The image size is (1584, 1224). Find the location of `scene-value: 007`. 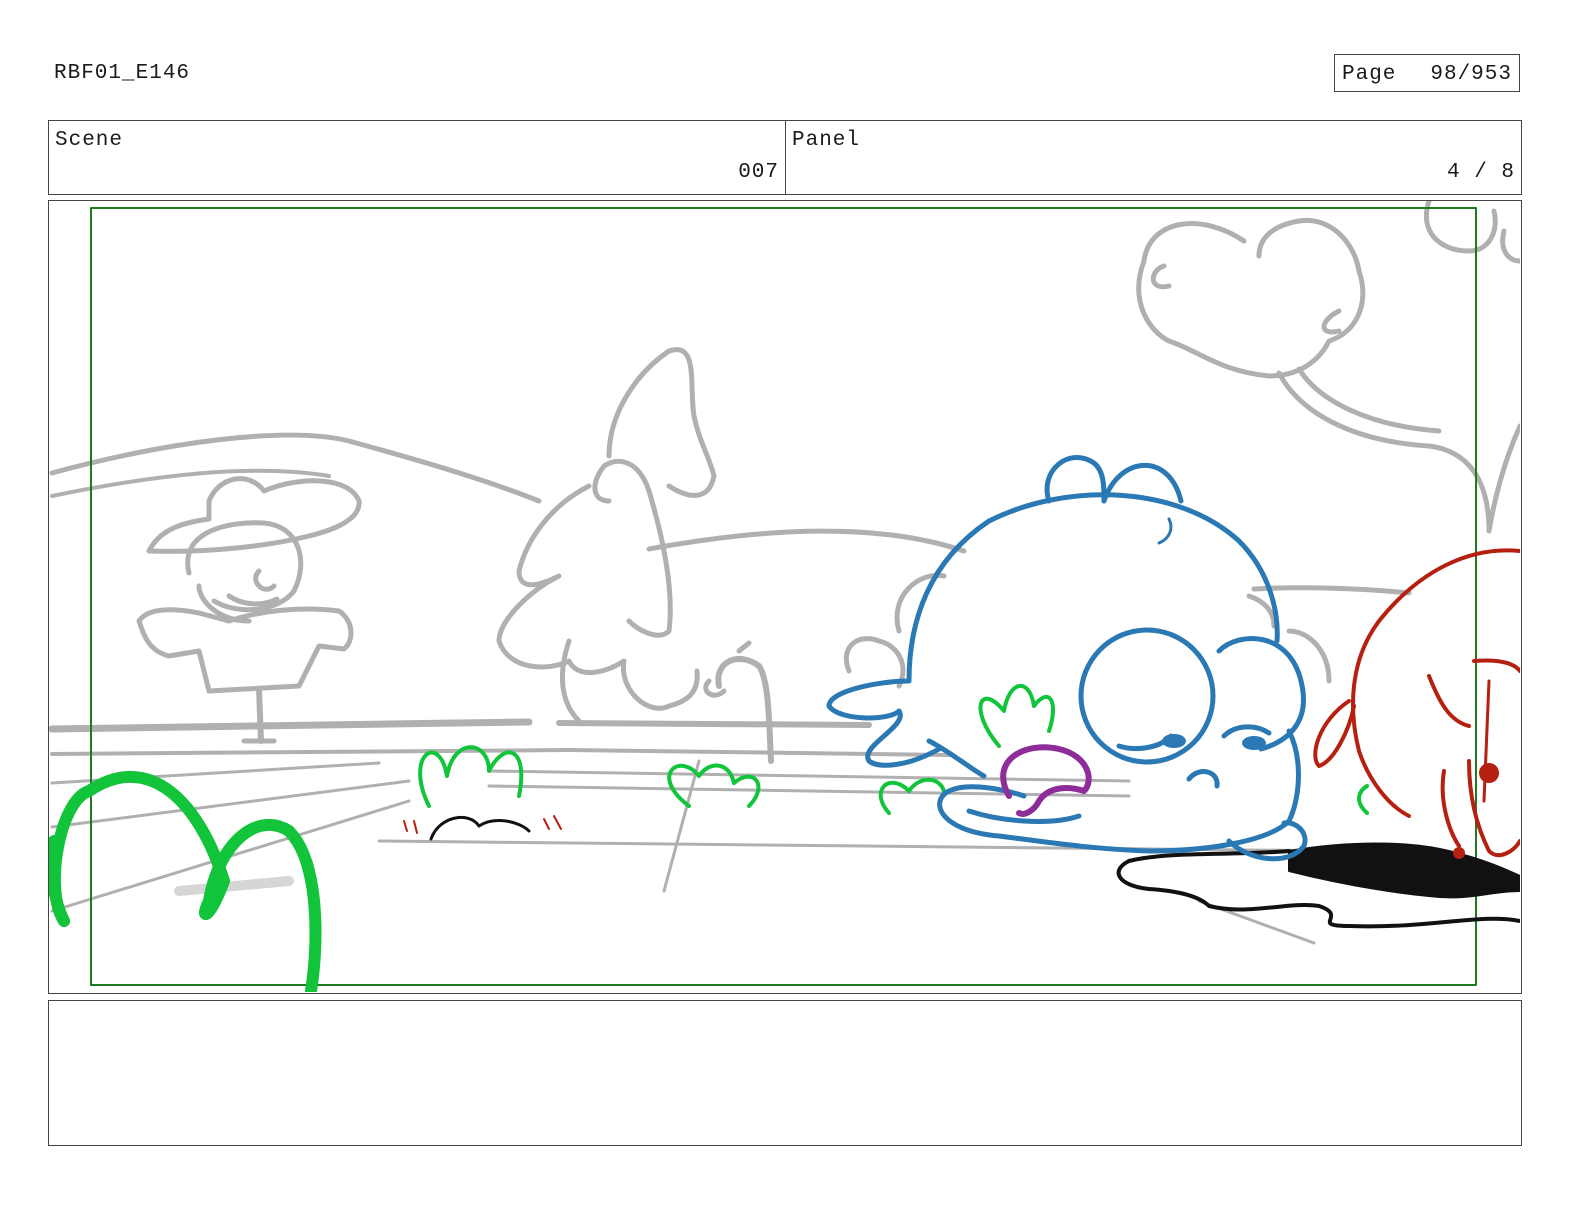

scene-value: 007 is located at coordinates (758, 172).